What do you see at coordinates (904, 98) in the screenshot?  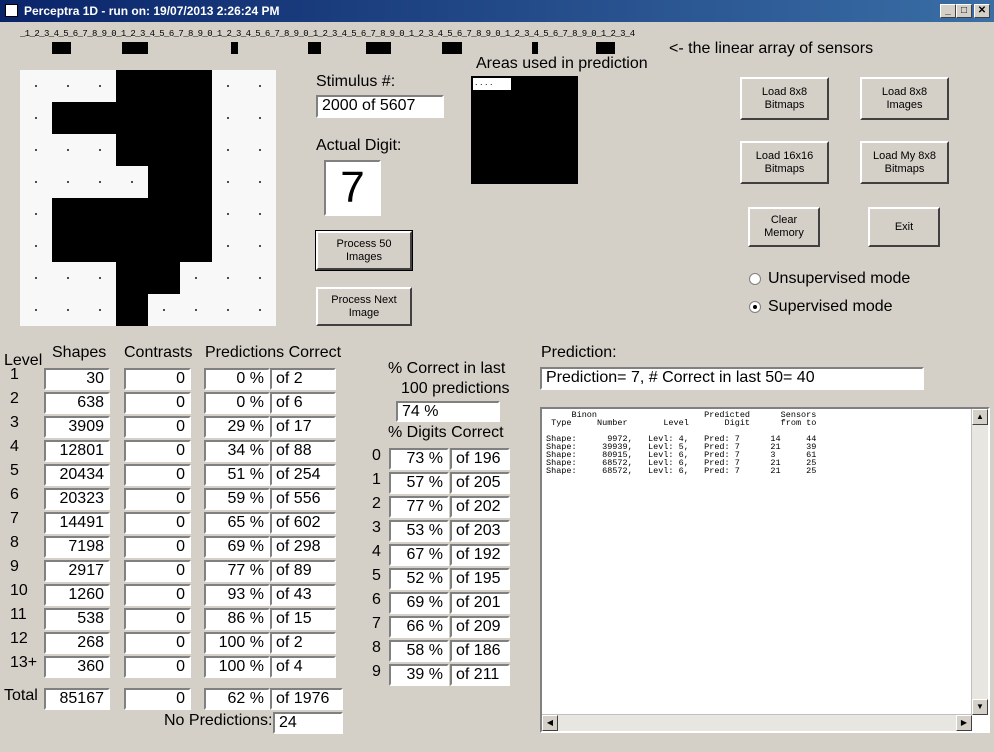 I see `load-8x8-images-button: Load 8x8 Images` at bounding box center [904, 98].